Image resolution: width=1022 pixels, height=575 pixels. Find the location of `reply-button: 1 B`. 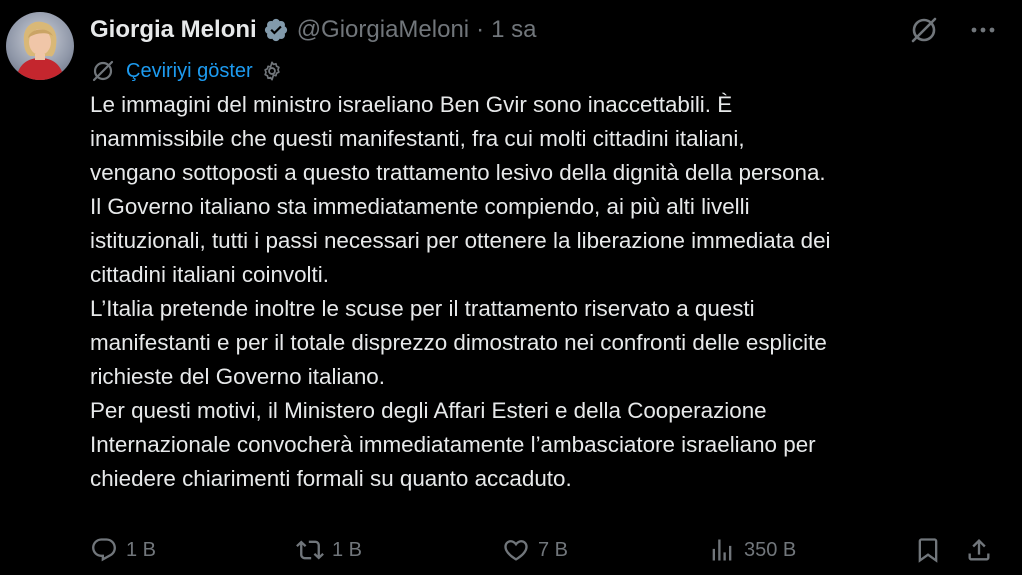

reply-button: 1 B is located at coordinates (123, 550).